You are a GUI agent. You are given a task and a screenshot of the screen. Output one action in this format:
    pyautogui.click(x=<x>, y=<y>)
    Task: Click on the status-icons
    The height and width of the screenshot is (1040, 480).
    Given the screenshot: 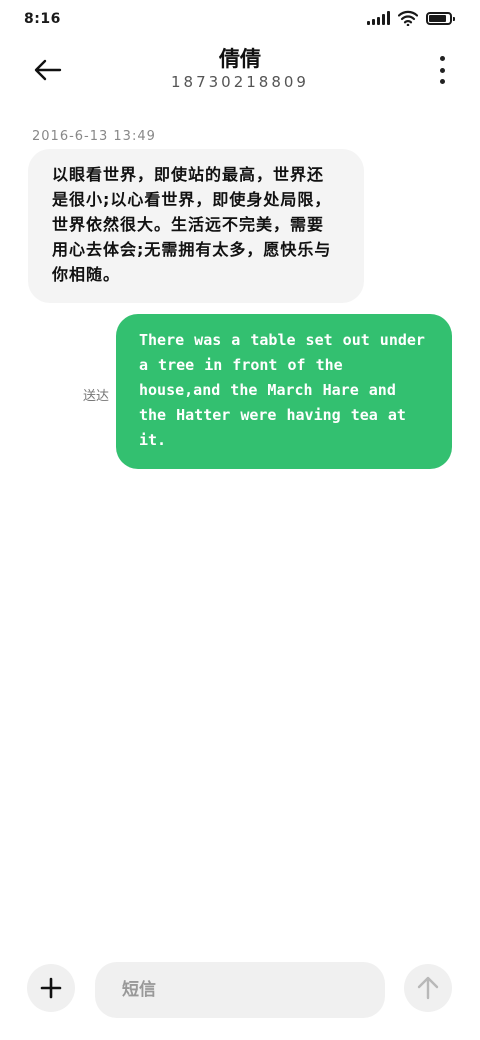 What is the action you would take?
    pyautogui.click(x=411, y=18)
    